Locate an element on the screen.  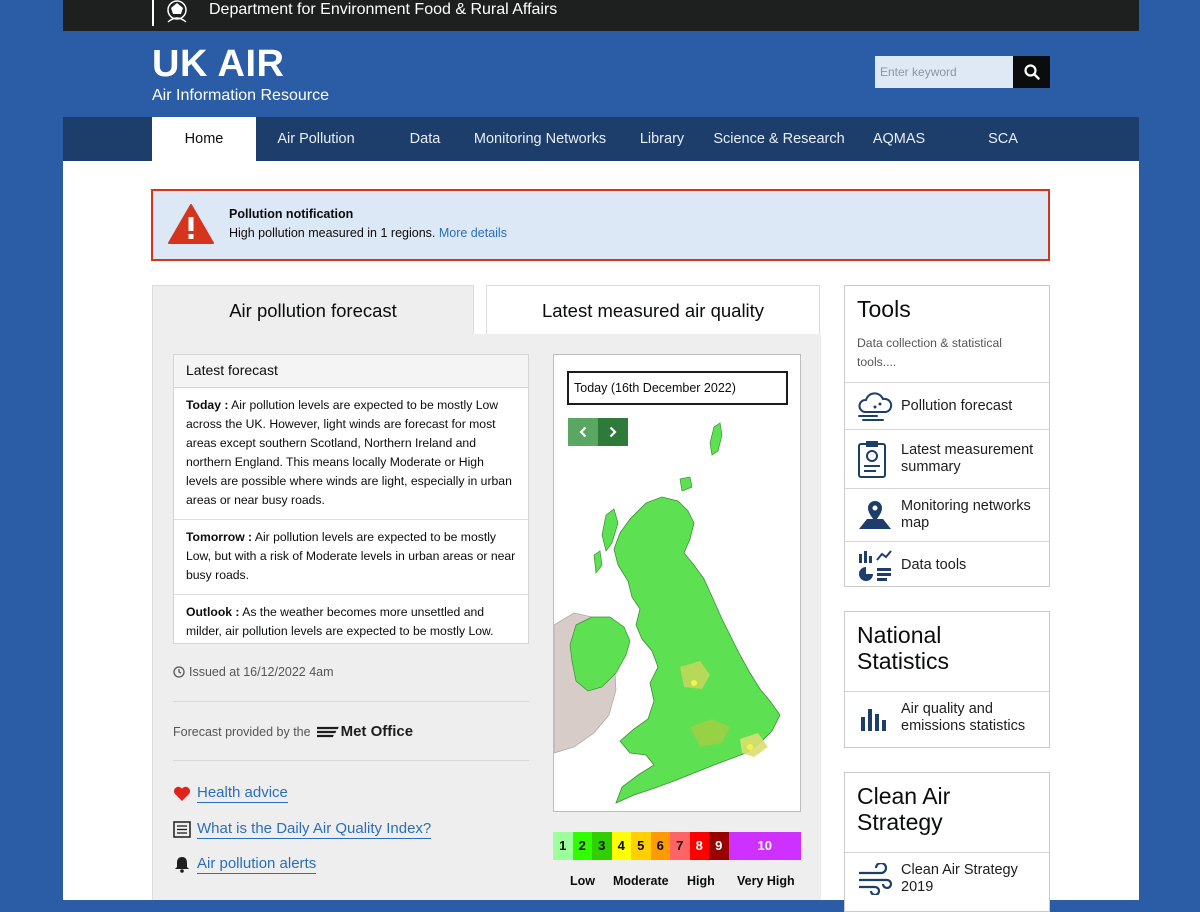
legend-band-7: 7 is located at coordinates (680, 846).